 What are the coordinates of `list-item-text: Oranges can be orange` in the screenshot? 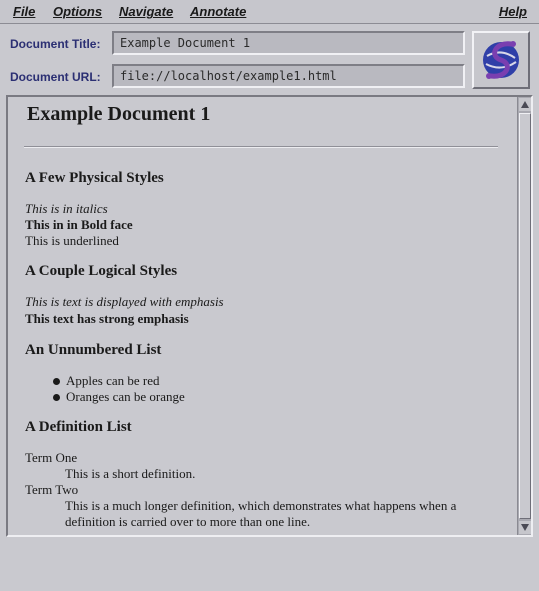 It's located at (125, 396).